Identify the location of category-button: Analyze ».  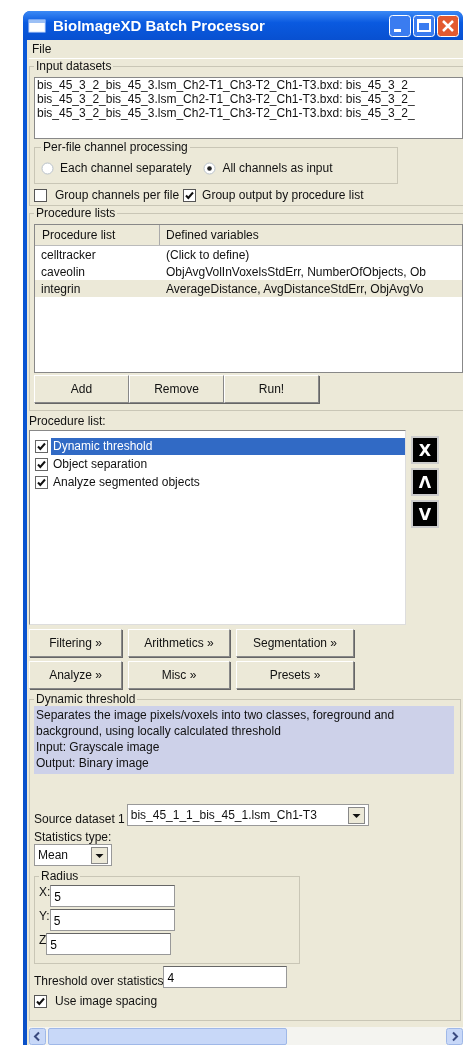
(75, 675).